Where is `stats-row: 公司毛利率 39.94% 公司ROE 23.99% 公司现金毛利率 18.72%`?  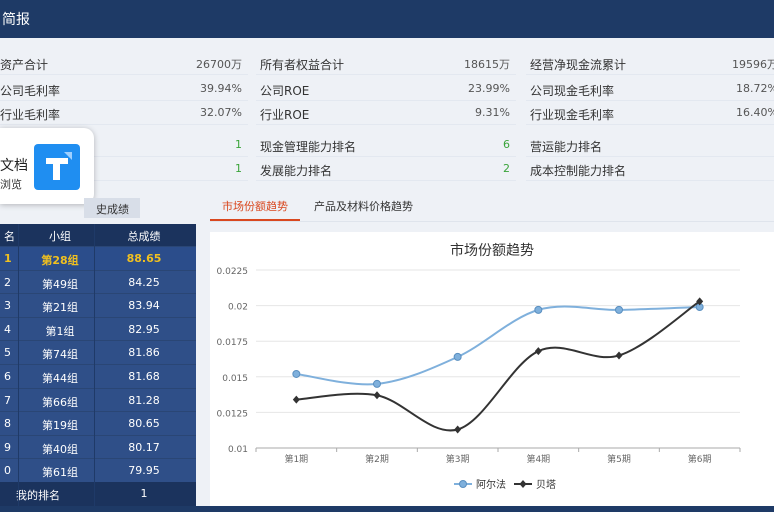
stats-row: 公司毛利率 39.94% 公司ROE 23.99% 公司现金毛利率 18.72% is located at coordinates (387, 89).